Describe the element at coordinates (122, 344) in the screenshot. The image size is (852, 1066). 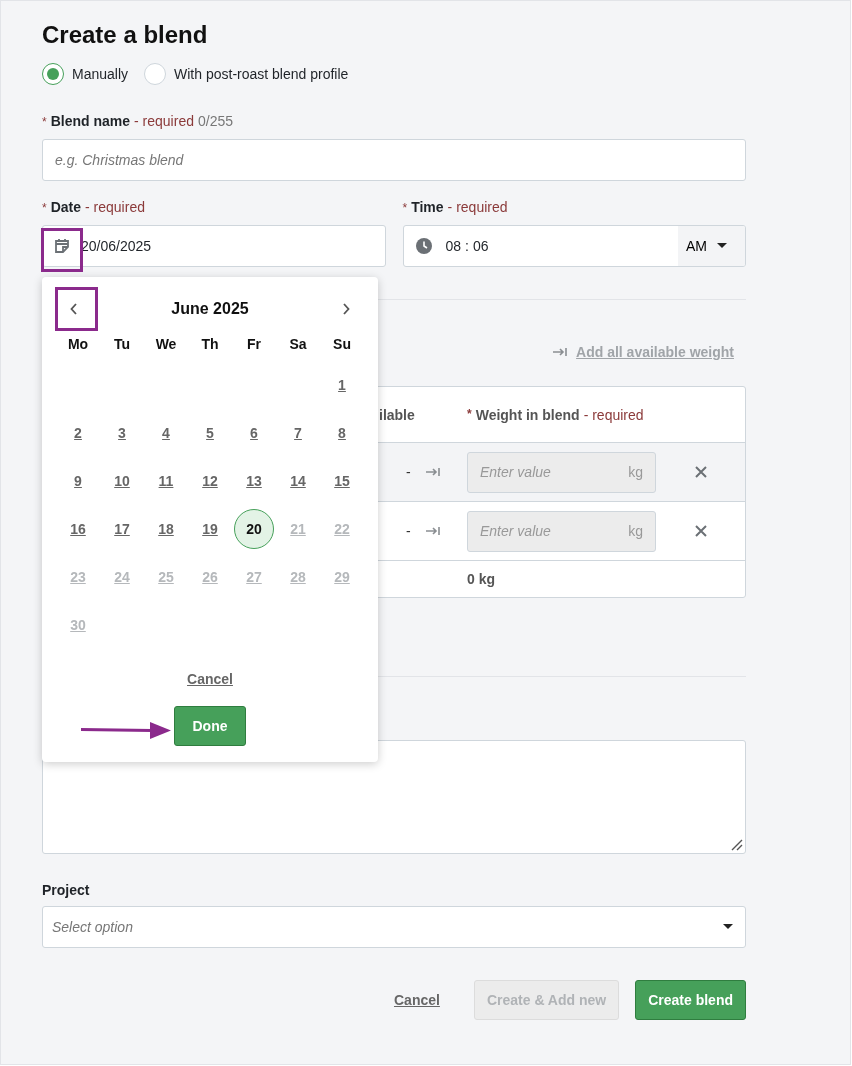
I see `weekday-label: Tu` at that location.